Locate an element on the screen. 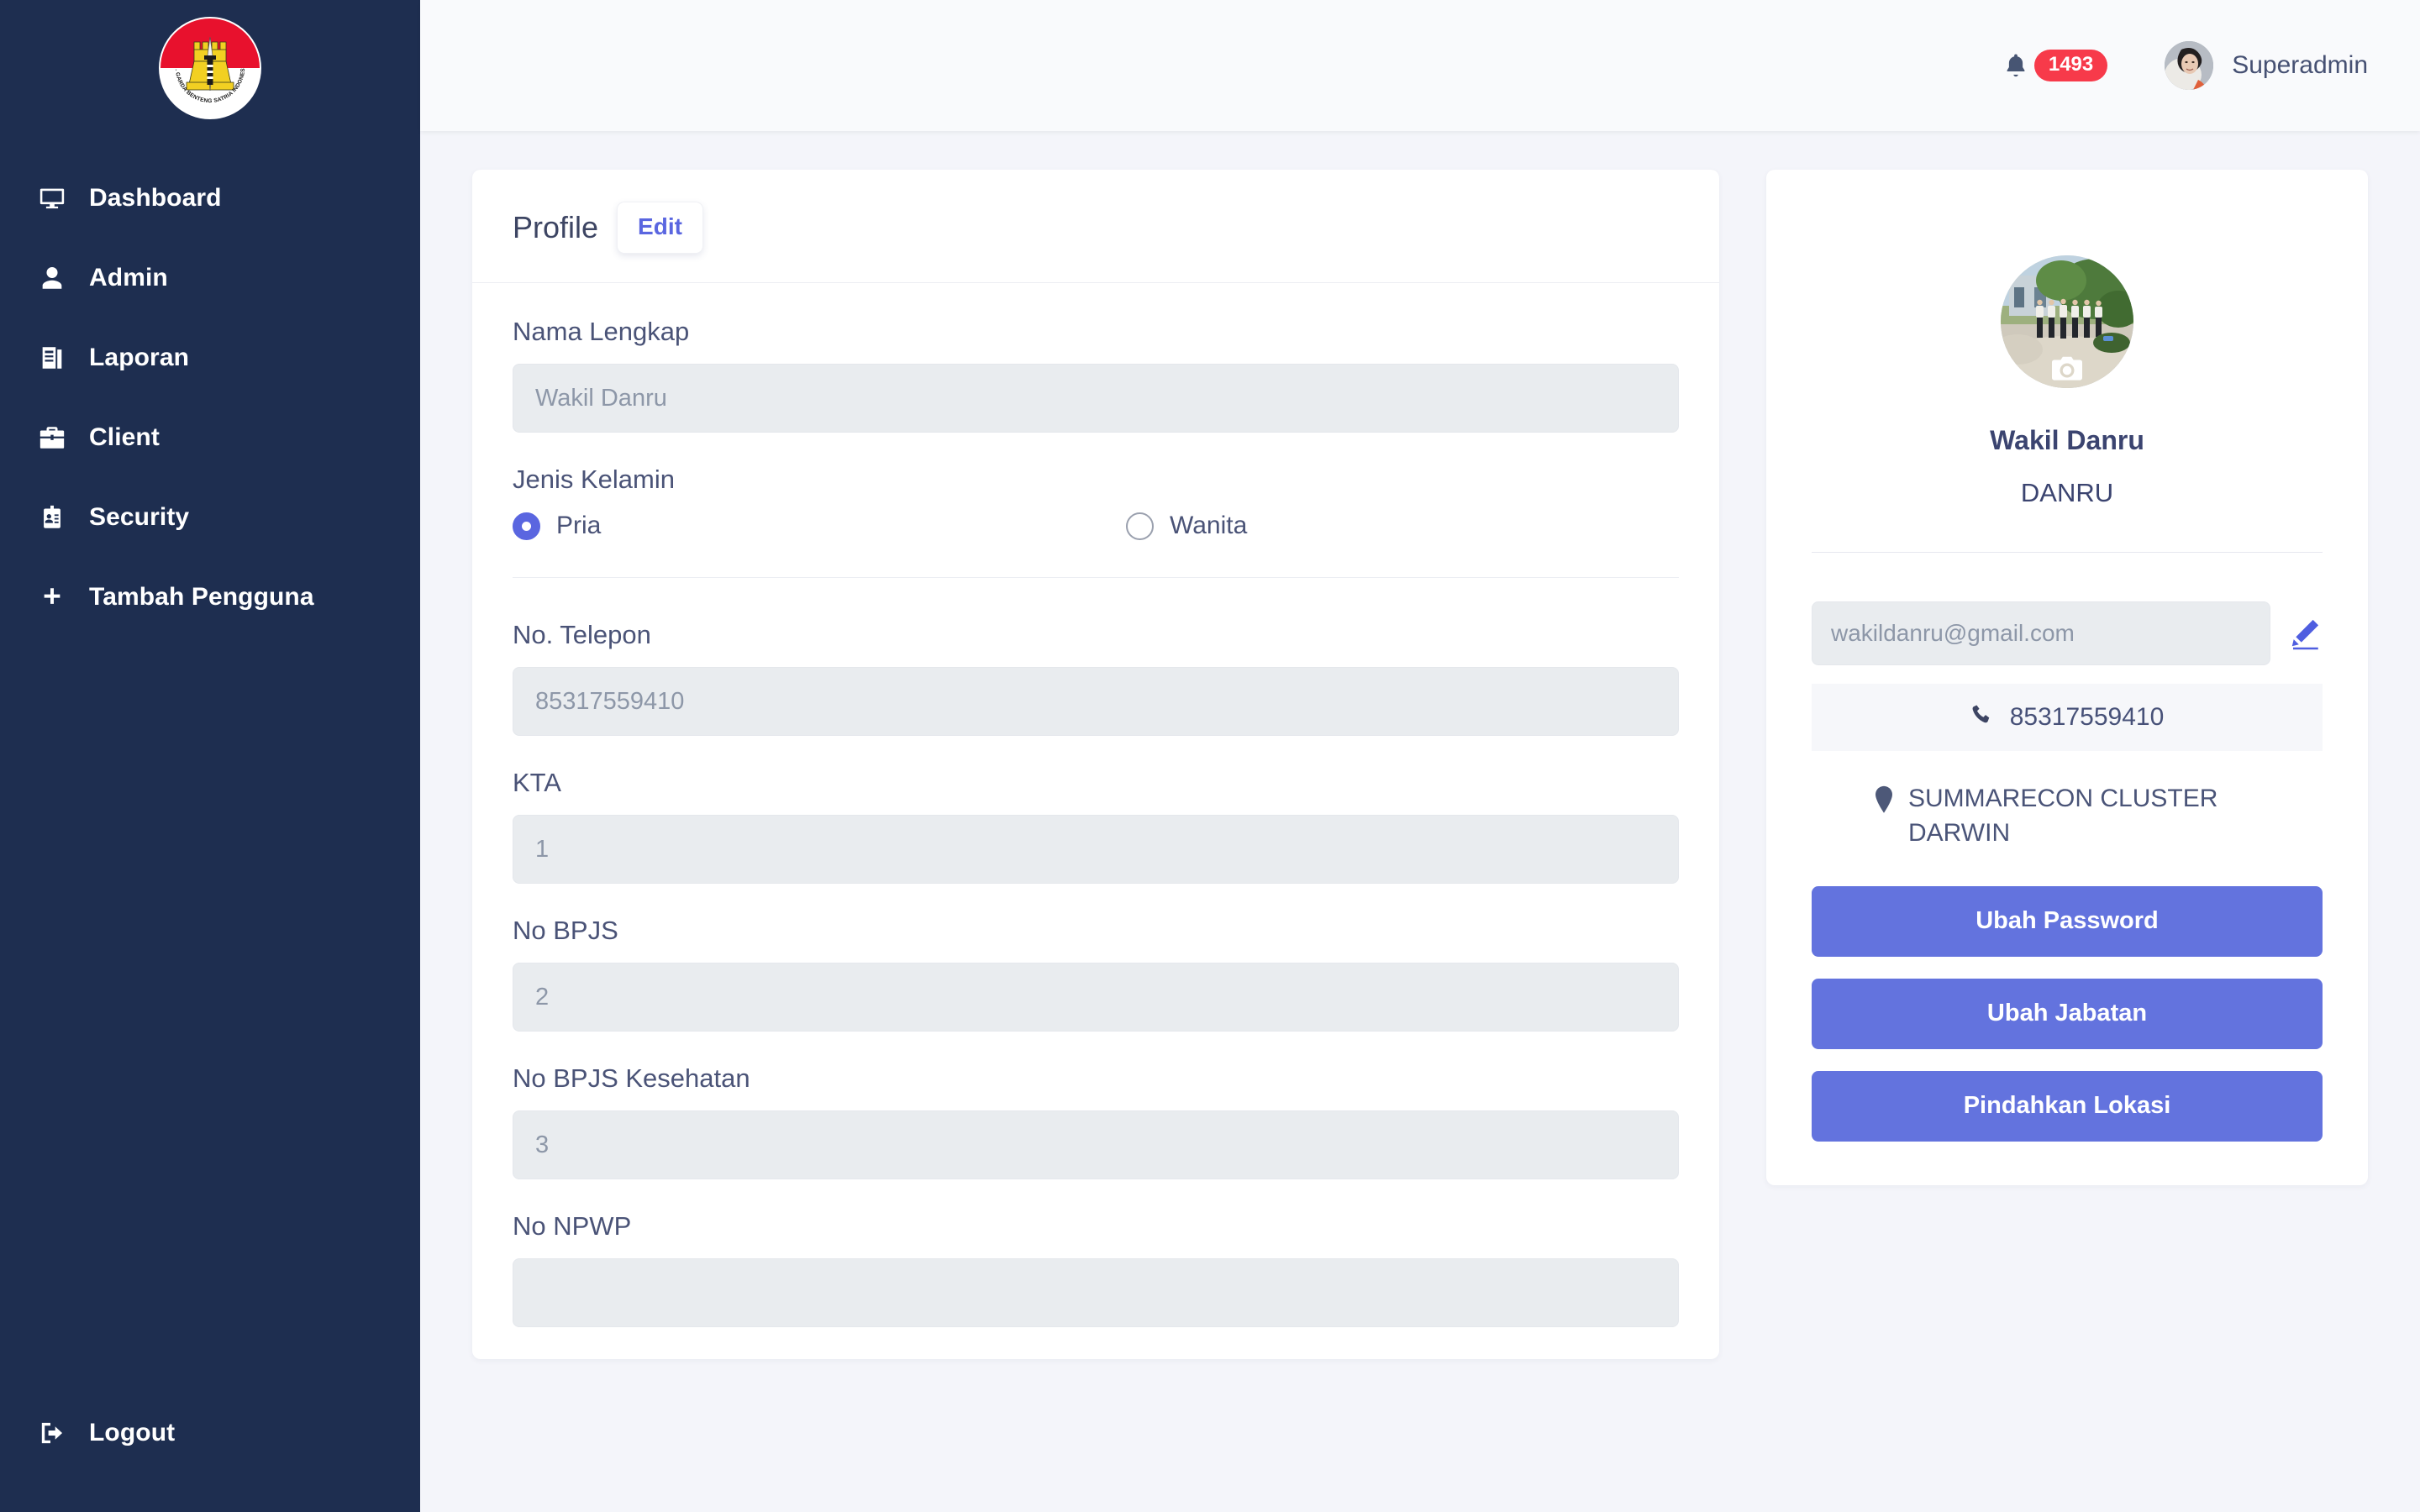  kta-input is located at coordinates (1096, 849).